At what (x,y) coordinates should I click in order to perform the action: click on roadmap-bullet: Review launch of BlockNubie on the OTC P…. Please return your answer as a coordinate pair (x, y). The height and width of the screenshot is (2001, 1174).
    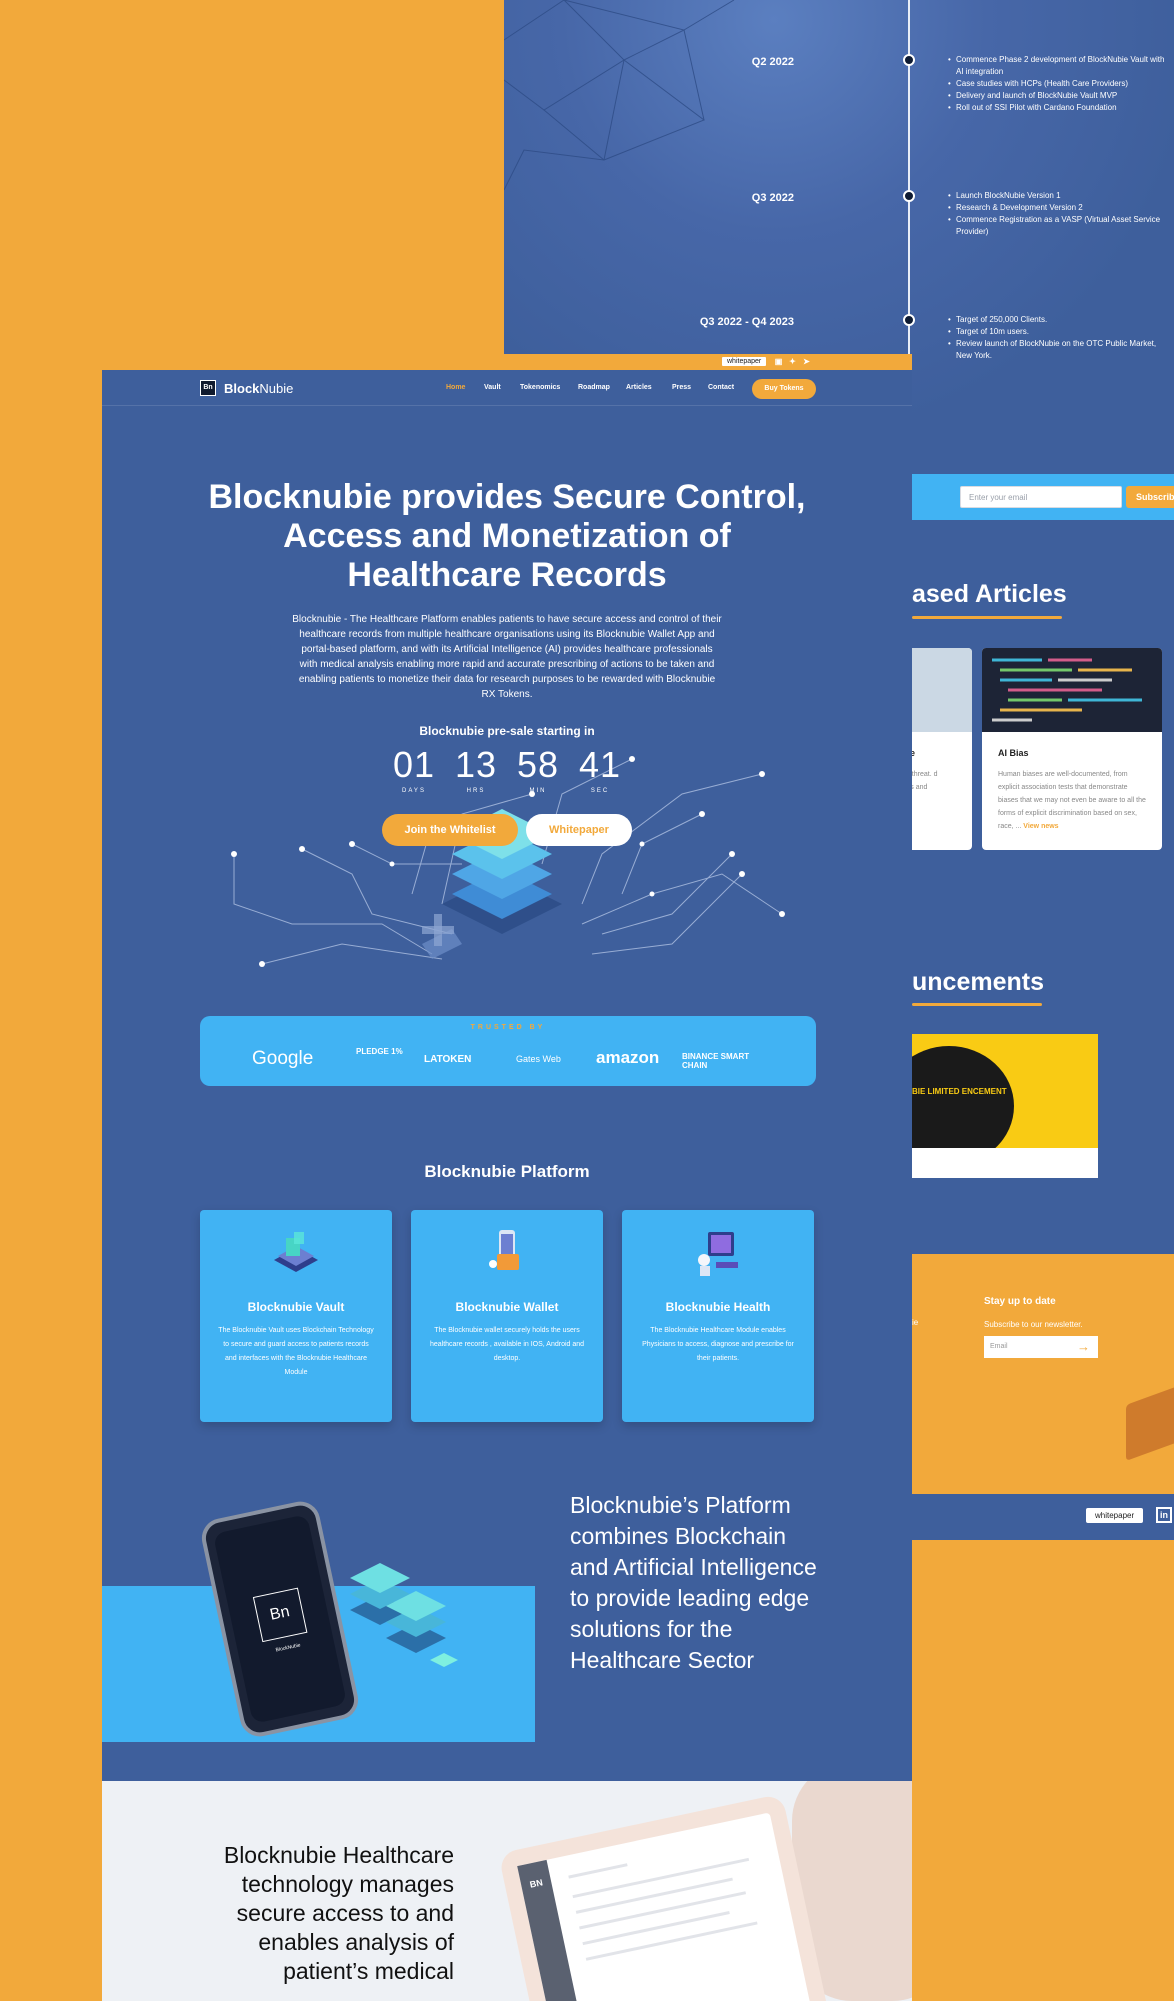
    Looking at the image, I should click on (1058, 350).